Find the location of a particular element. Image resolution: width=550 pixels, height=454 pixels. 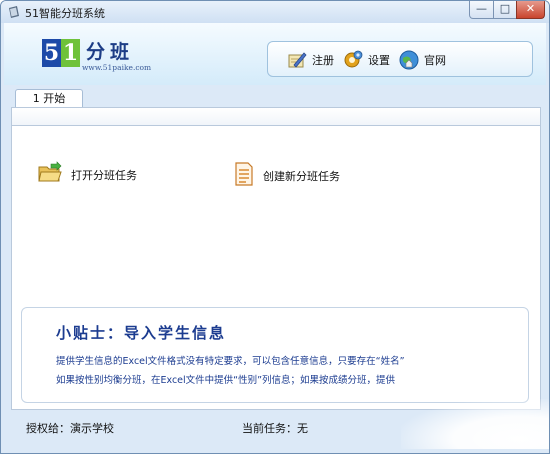

website-button: 官网 is located at coordinates (422, 60).